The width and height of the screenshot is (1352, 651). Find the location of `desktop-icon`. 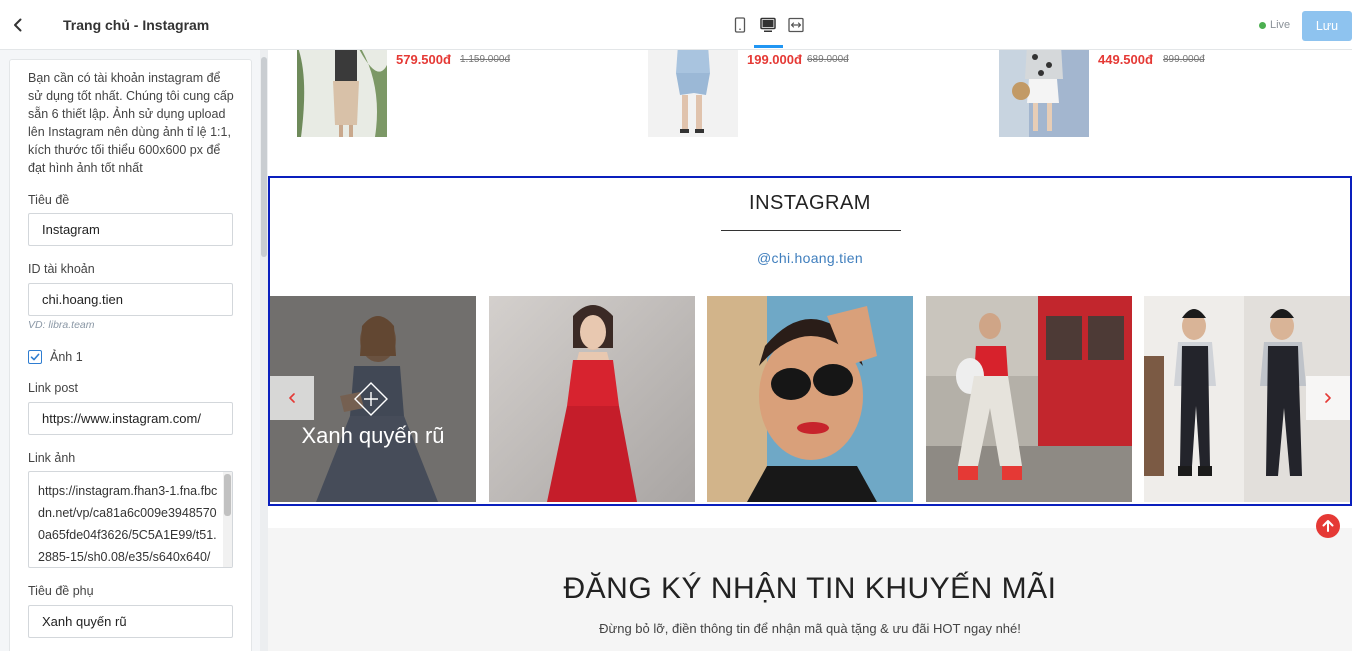

desktop-icon is located at coordinates (768, 24).